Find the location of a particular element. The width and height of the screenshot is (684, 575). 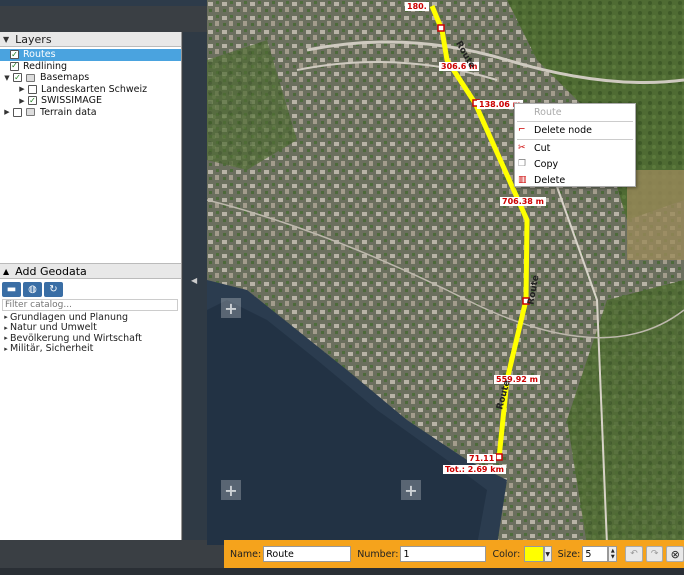

layer-label: Basemaps is located at coordinates (65, 78).